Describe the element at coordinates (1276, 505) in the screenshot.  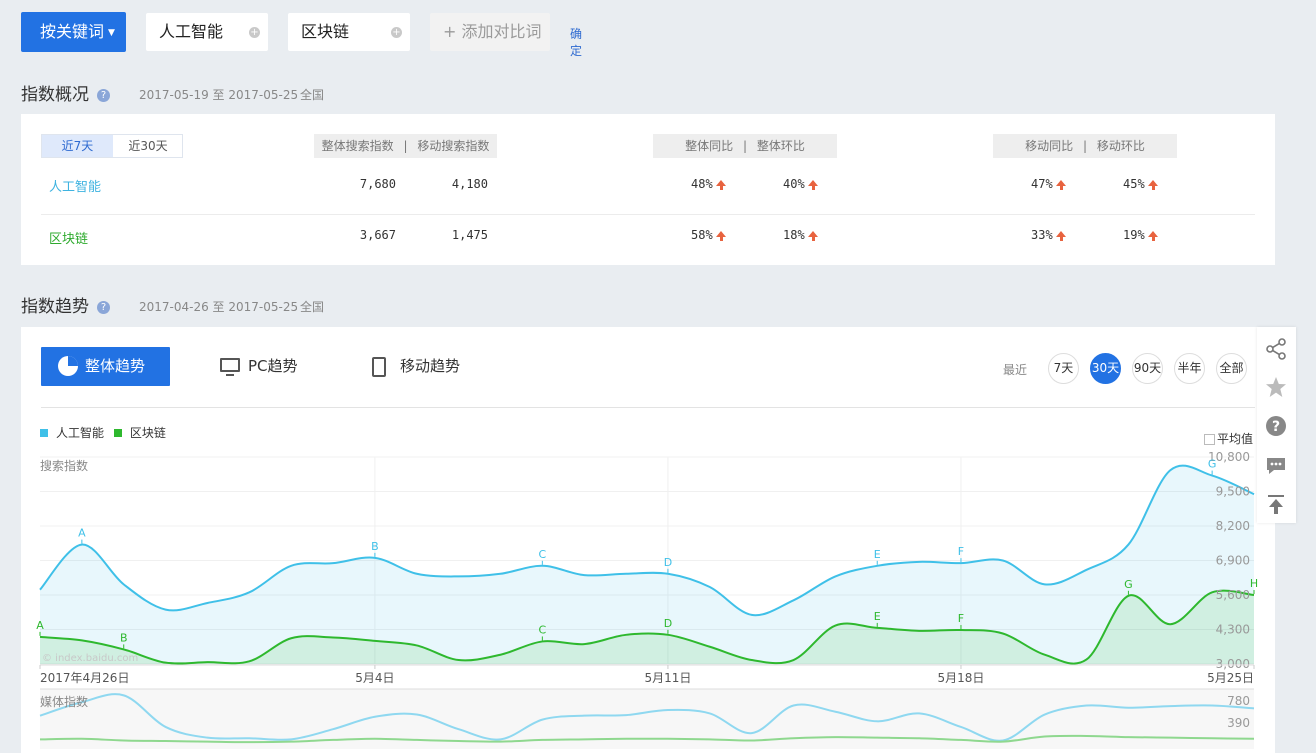
I see `back-to-top-icon` at that location.